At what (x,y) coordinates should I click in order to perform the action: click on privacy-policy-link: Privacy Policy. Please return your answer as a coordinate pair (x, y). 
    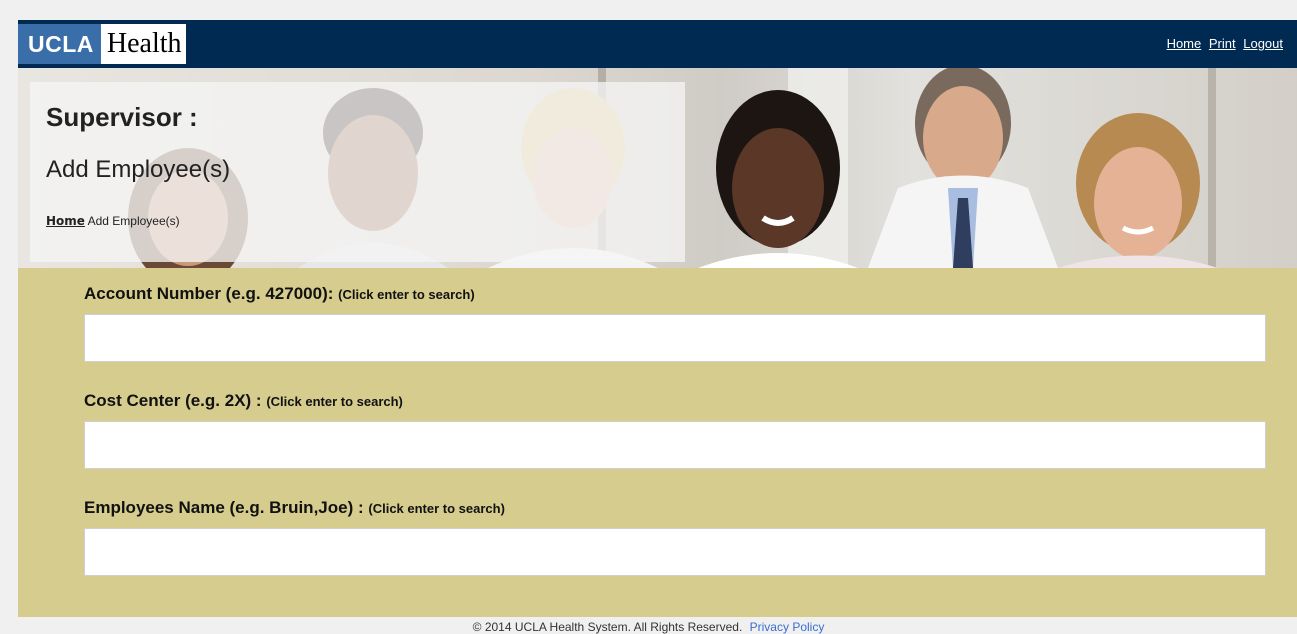
    Looking at the image, I should click on (787, 627).